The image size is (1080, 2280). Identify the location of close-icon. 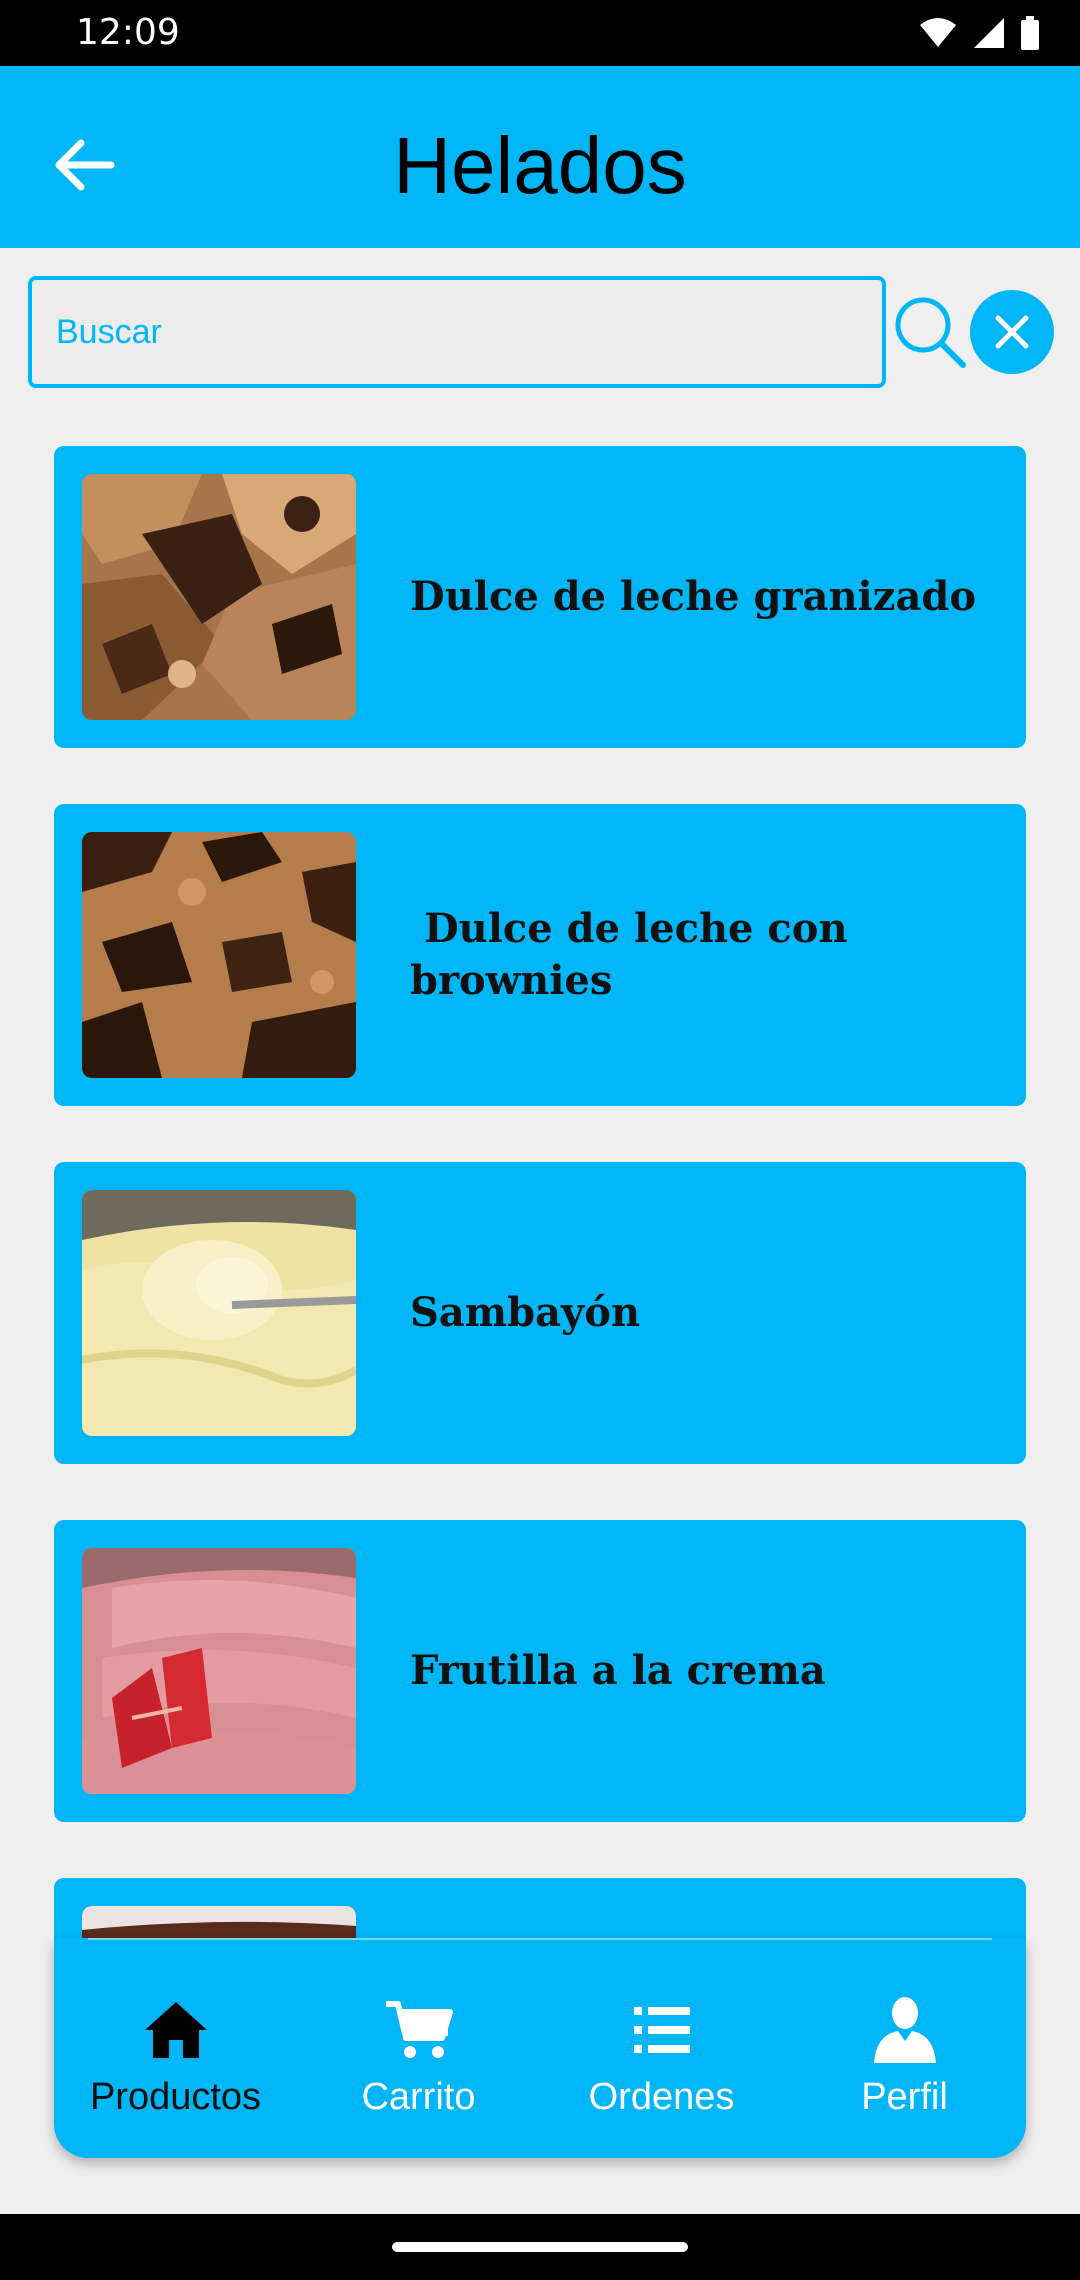
(1012, 332).